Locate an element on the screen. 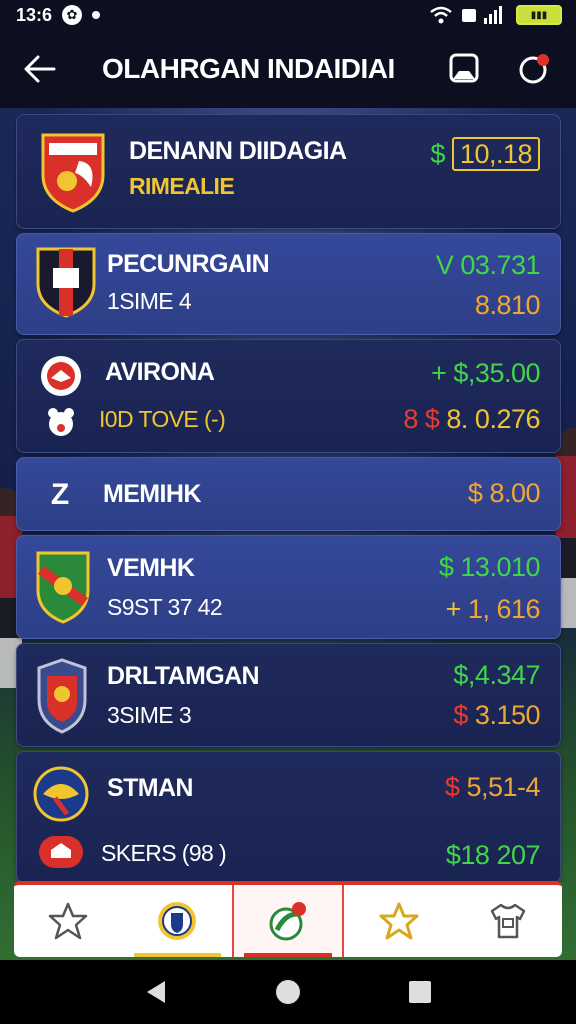 This screenshot has width=576, height=1024. notification-icon is located at coordinates (534, 69).